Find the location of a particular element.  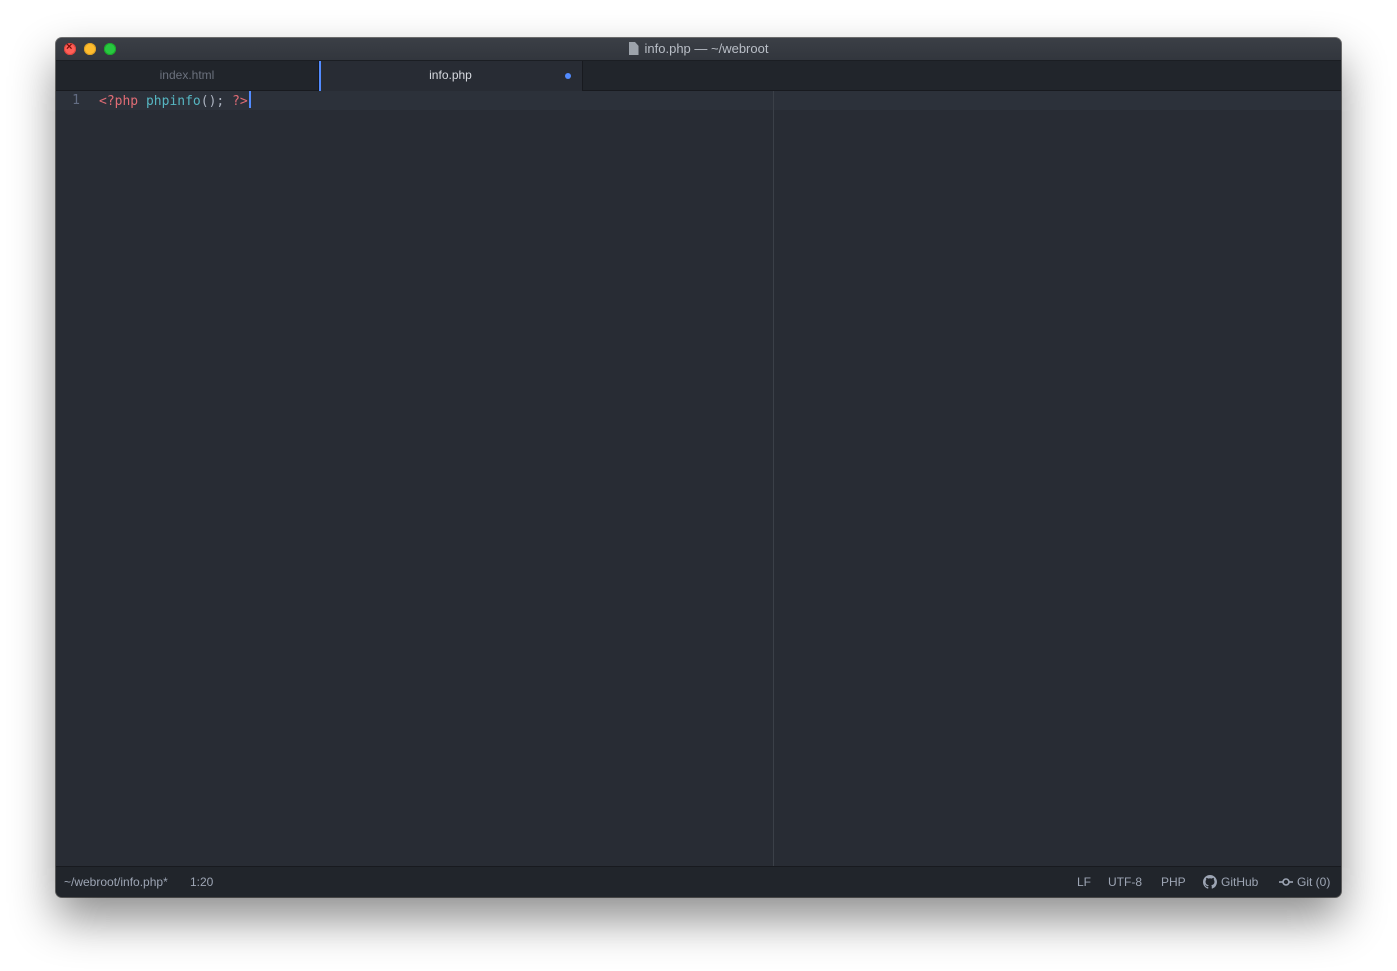

title-bar: info.php — ~/webroot is located at coordinates (698, 49).